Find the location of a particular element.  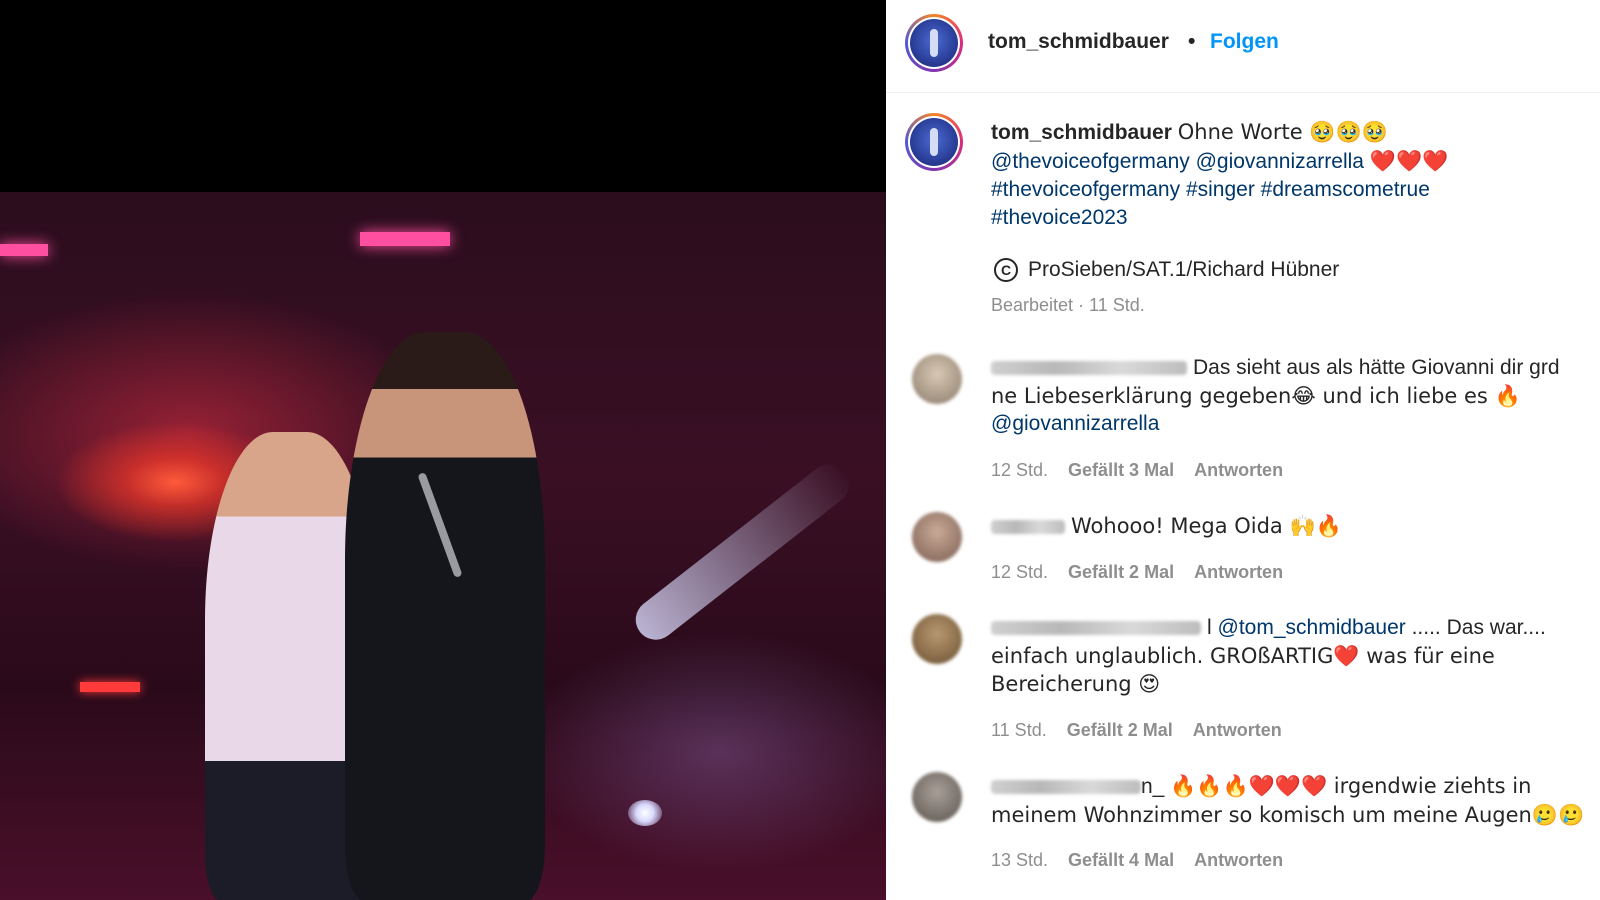

comment-mention: @tom_schmidbauer is located at coordinates (1312, 627).